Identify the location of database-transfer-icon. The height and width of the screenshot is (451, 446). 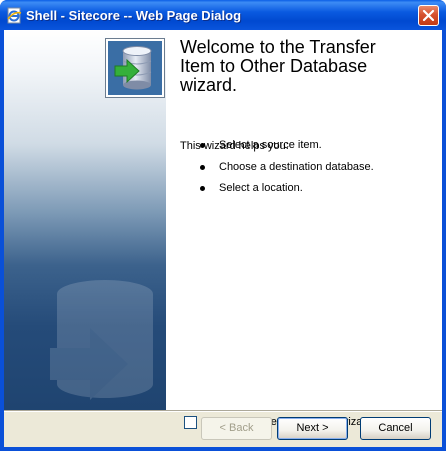
(133, 68).